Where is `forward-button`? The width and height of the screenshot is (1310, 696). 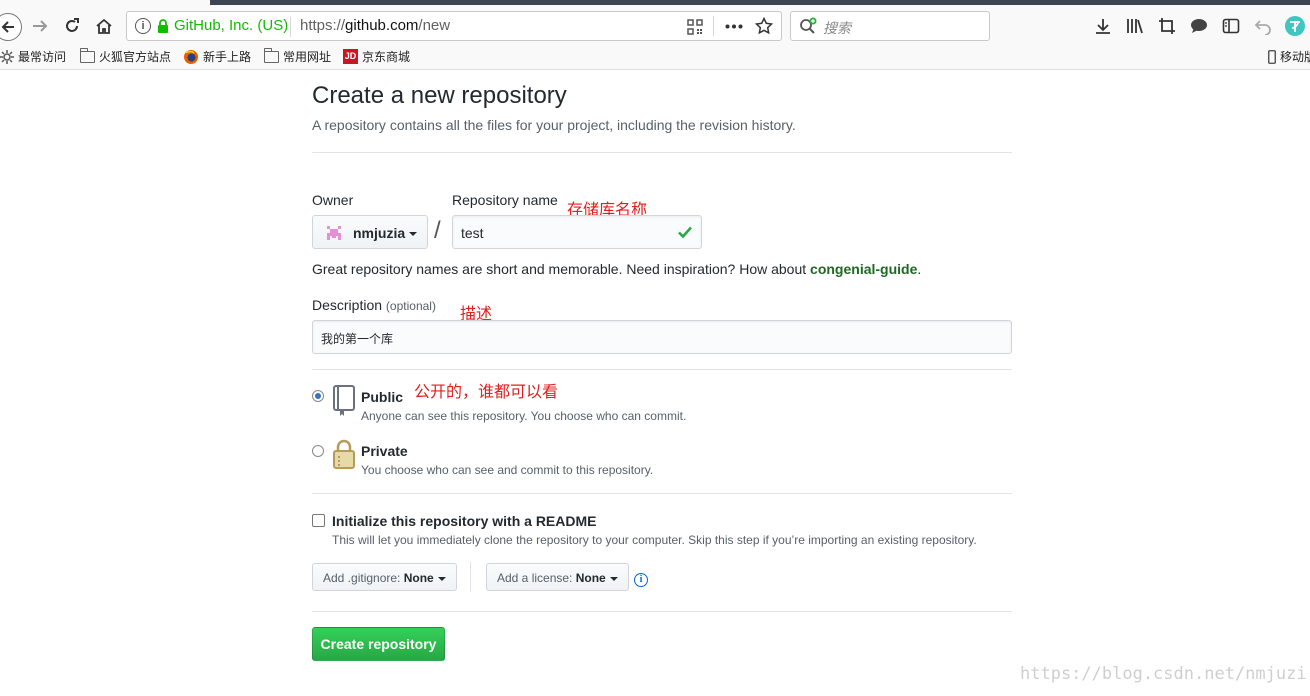
forward-button is located at coordinates (40, 26).